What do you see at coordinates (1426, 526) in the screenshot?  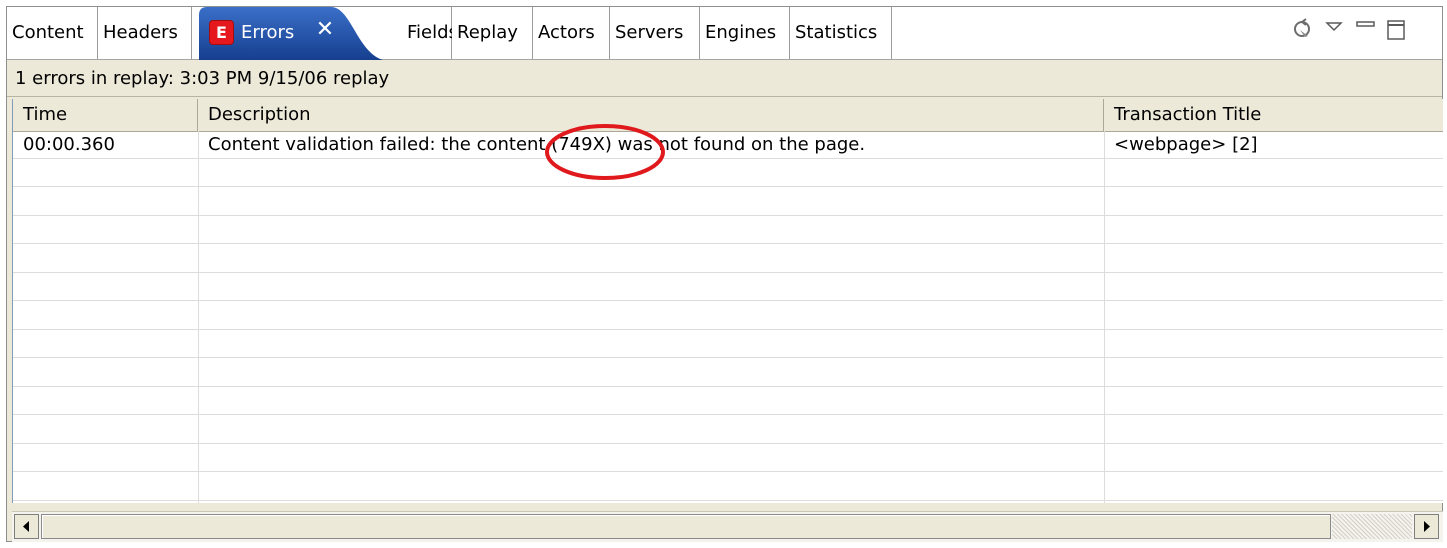 I see `scroll-right-button` at bounding box center [1426, 526].